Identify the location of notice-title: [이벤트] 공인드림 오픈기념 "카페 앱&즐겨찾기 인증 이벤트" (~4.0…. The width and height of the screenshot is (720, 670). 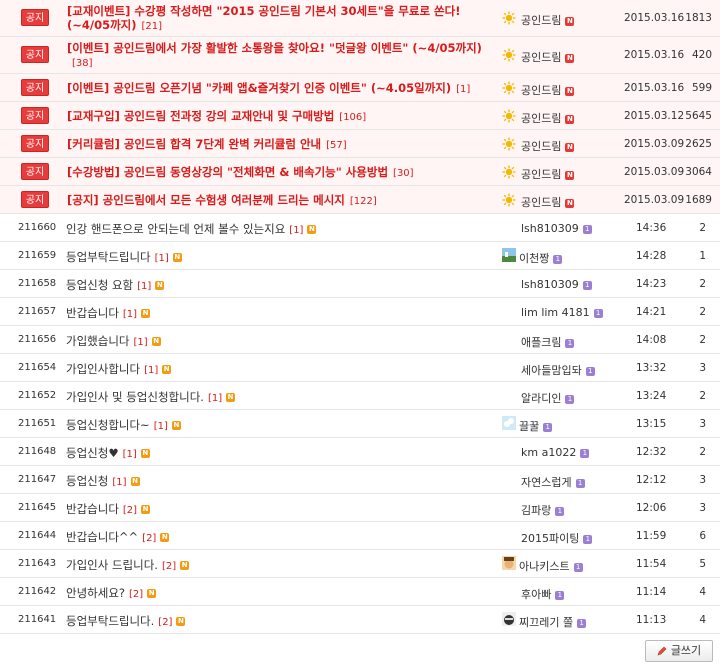
(282, 89).